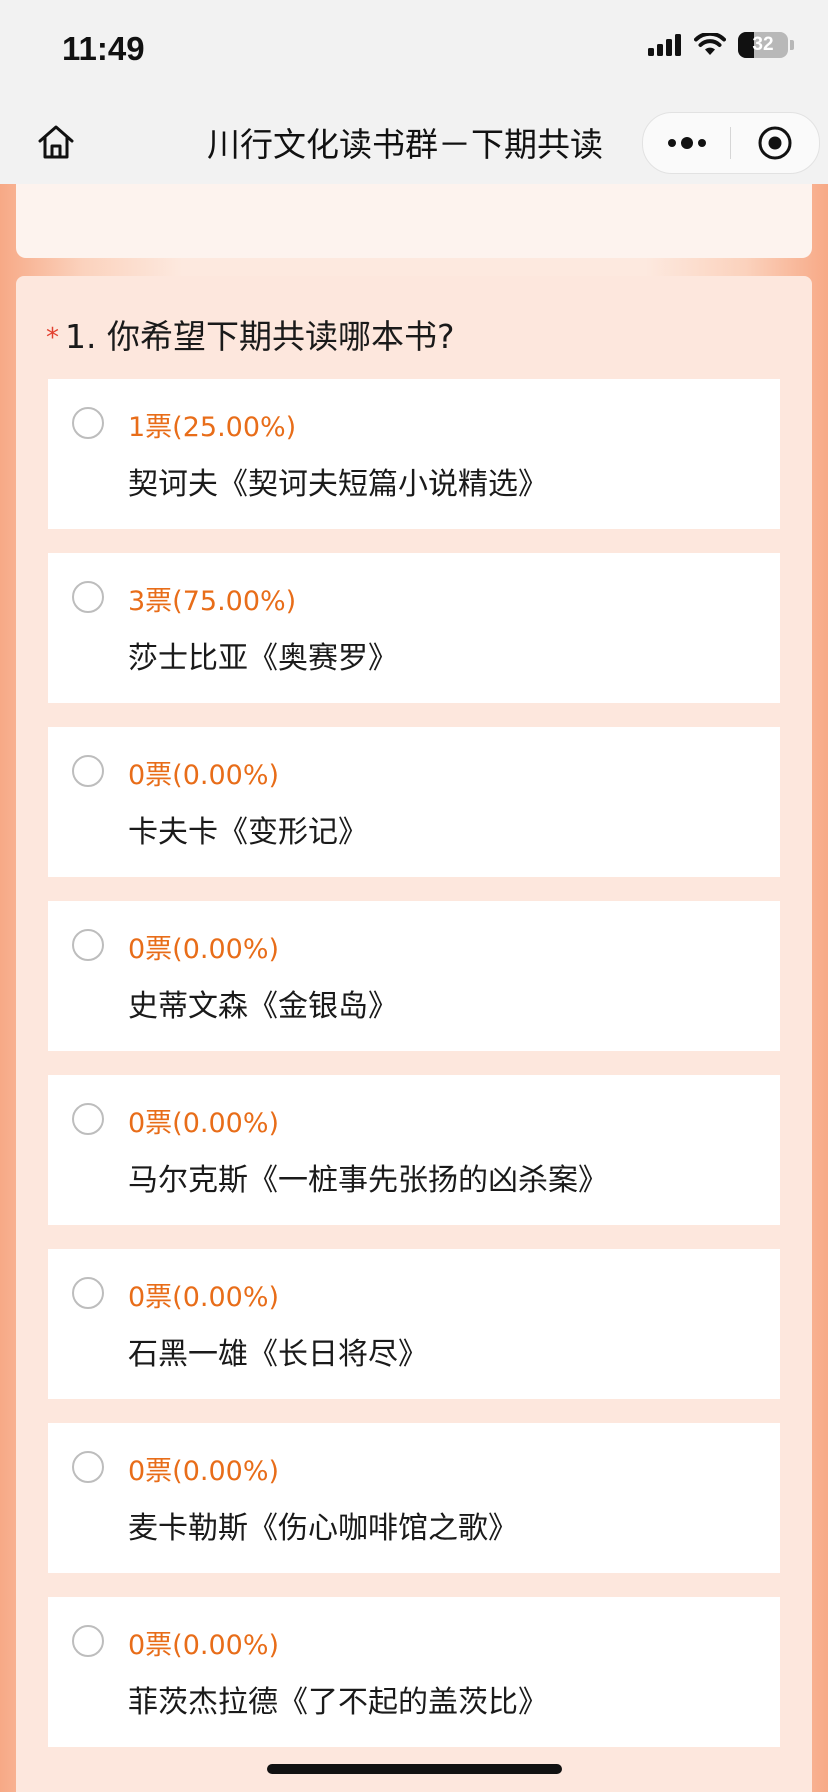 The image size is (828, 1792). I want to click on survey-header-card, so click(414, 221).